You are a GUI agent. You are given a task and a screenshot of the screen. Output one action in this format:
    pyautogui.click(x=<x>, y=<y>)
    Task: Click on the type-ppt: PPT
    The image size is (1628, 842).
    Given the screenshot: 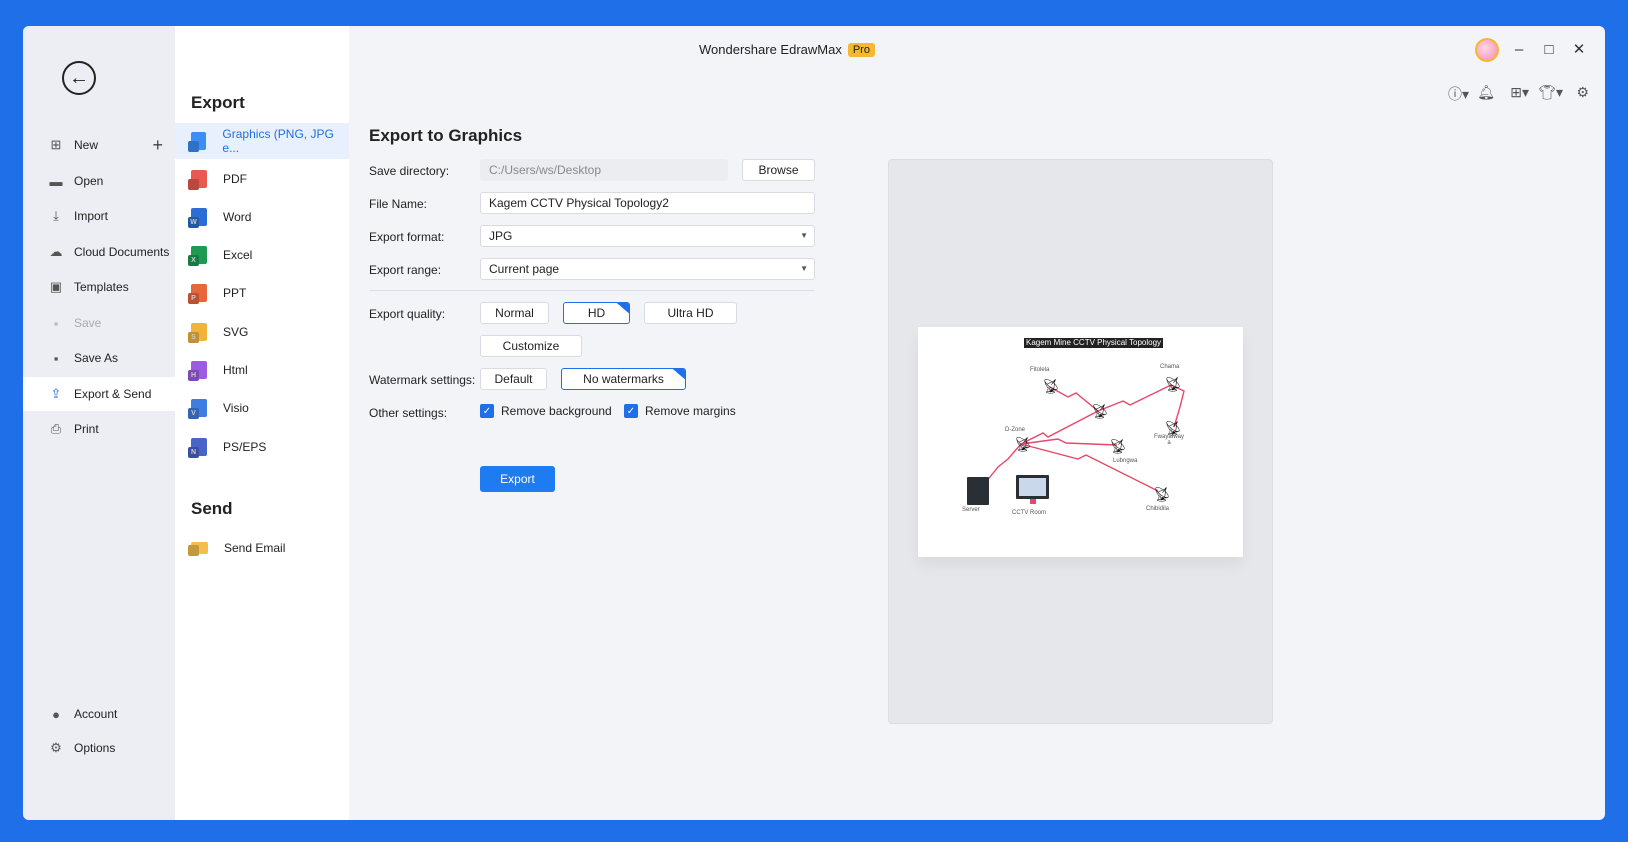 What is the action you would take?
    pyautogui.click(x=262, y=293)
    